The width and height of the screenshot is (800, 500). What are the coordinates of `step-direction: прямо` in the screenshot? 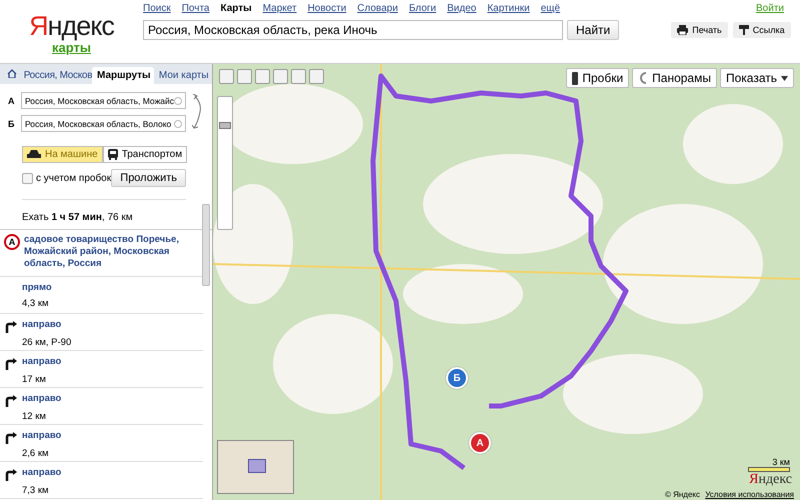 It's located at (112, 288).